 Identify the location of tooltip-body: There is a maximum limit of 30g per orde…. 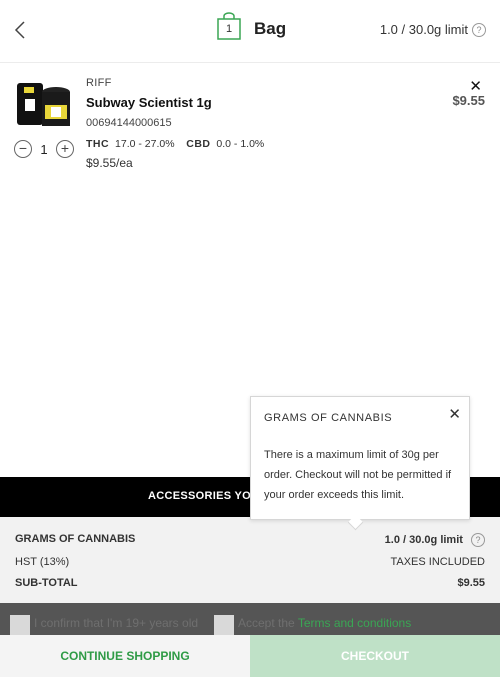
(358, 475).